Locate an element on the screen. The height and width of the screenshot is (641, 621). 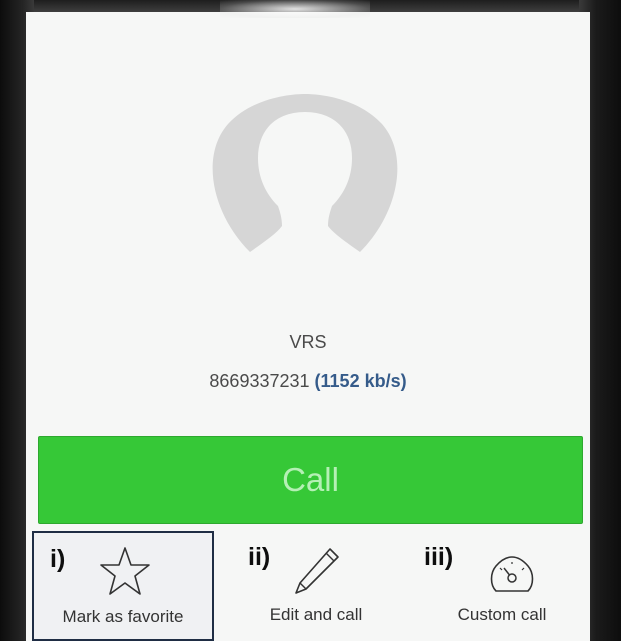
contact-name: VRS is located at coordinates (308, 342).